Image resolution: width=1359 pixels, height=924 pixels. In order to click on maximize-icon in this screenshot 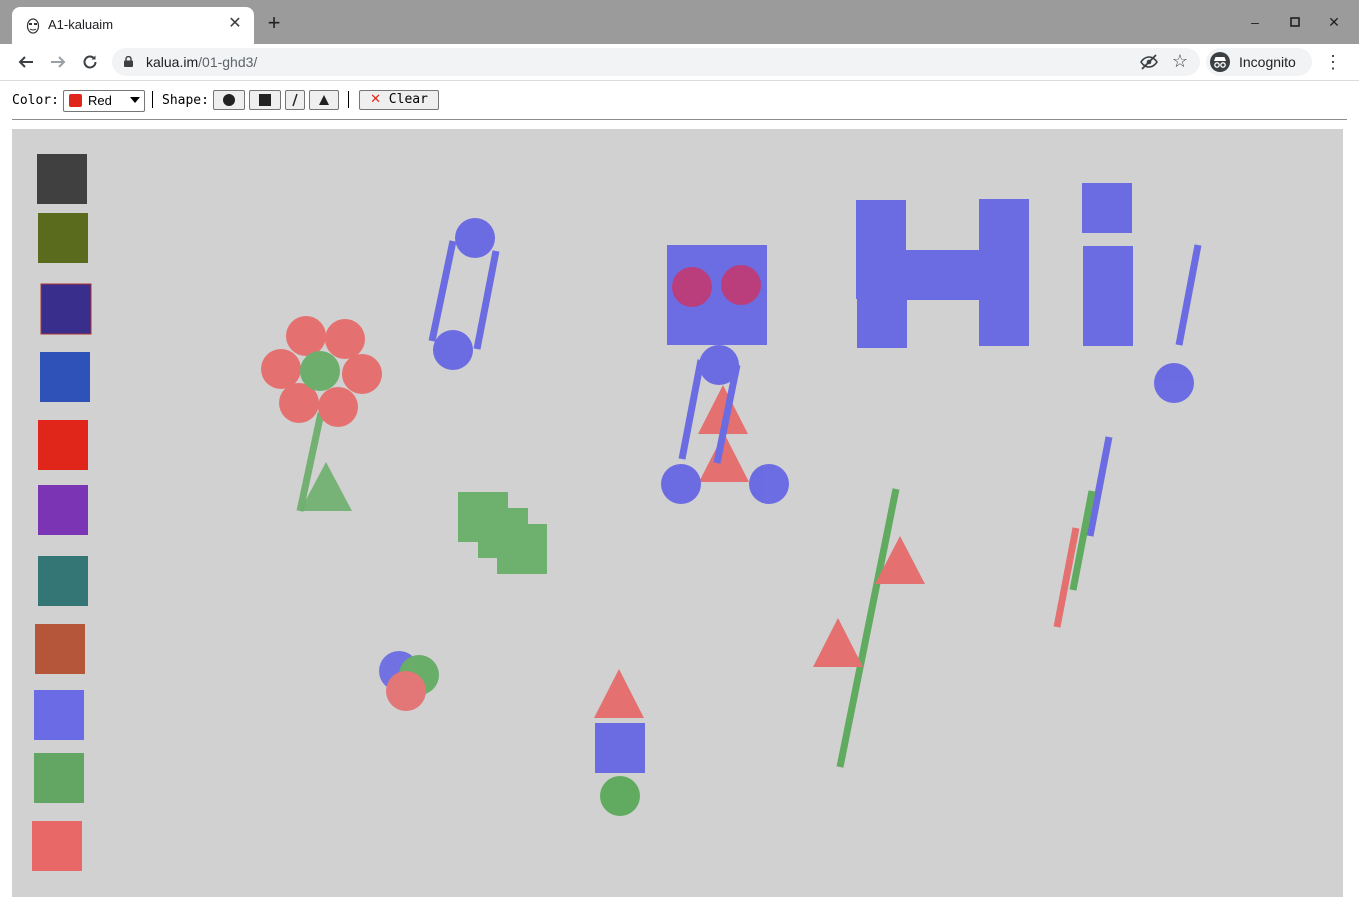, I will do `click(1295, 22)`.